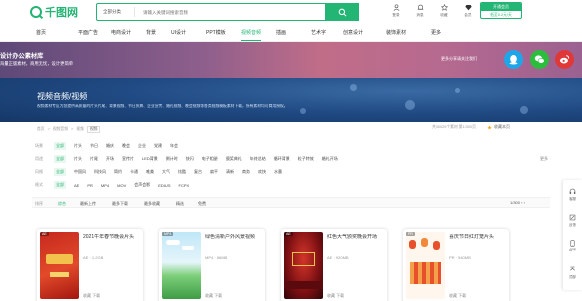 This screenshot has height=301, width=582. I want to click on sort-option: 综合, so click(62, 204).